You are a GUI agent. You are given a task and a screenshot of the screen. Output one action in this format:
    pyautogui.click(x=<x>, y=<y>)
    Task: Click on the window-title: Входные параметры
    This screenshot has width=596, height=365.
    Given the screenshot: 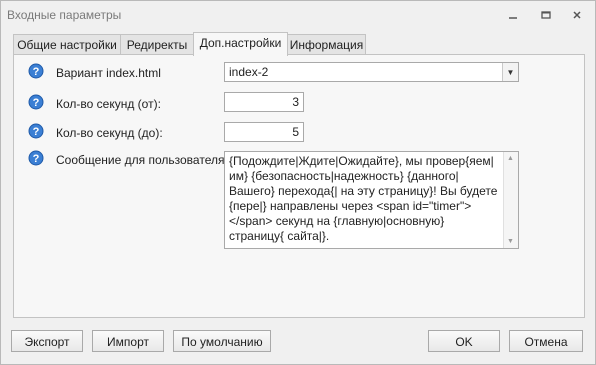 What is the action you would take?
    pyautogui.click(x=64, y=15)
    